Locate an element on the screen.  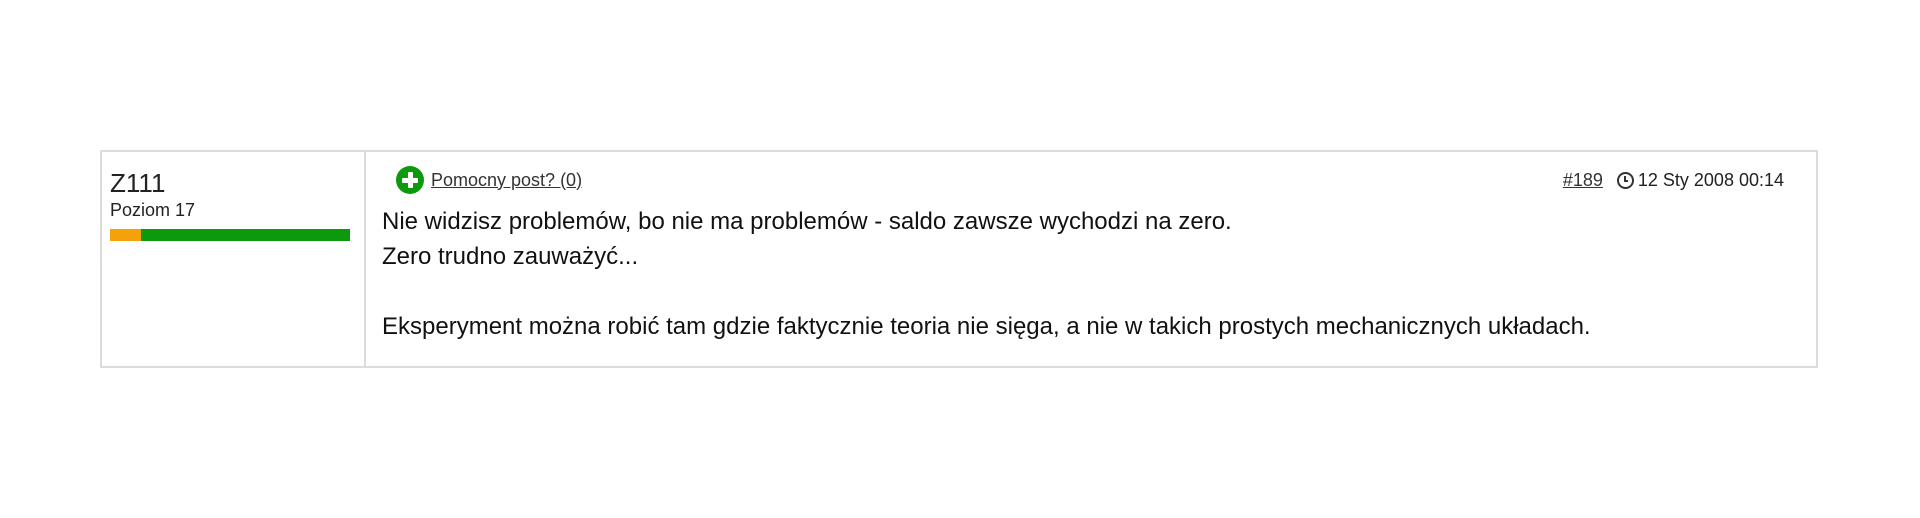
helpful-post-button: Pomocny post? (0) is located at coordinates (489, 180).